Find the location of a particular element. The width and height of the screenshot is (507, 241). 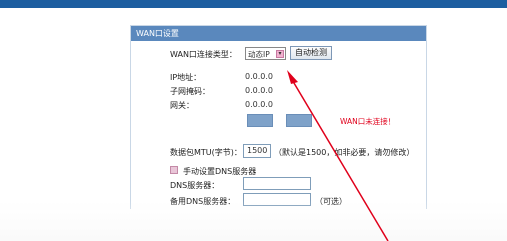

disconnect-button is located at coordinates (299, 120).